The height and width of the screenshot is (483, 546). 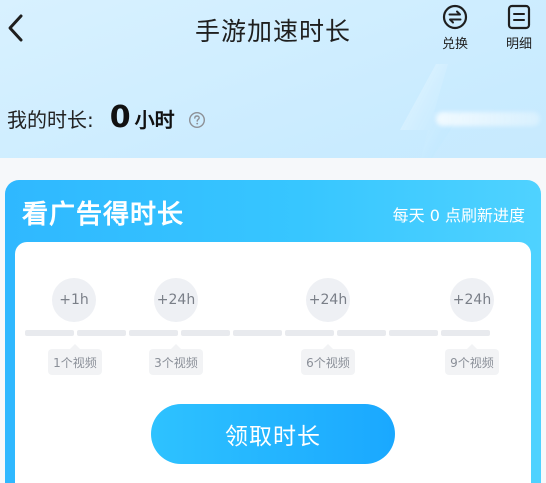 I want to click on duration-value: 0, so click(x=120, y=117).